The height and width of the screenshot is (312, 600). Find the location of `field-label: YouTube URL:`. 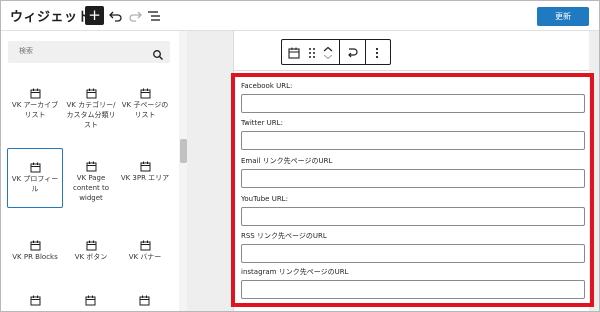

field-label: YouTube URL: is located at coordinates (264, 199).